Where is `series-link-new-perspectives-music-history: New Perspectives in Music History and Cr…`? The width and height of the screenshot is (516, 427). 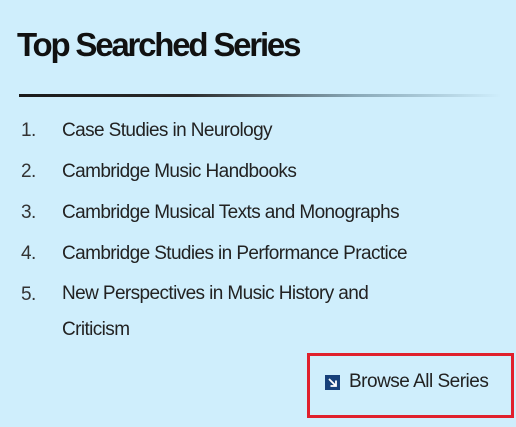 series-link-new-perspectives-music-history: New Perspectives in Music History and Cr… is located at coordinates (242, 311).